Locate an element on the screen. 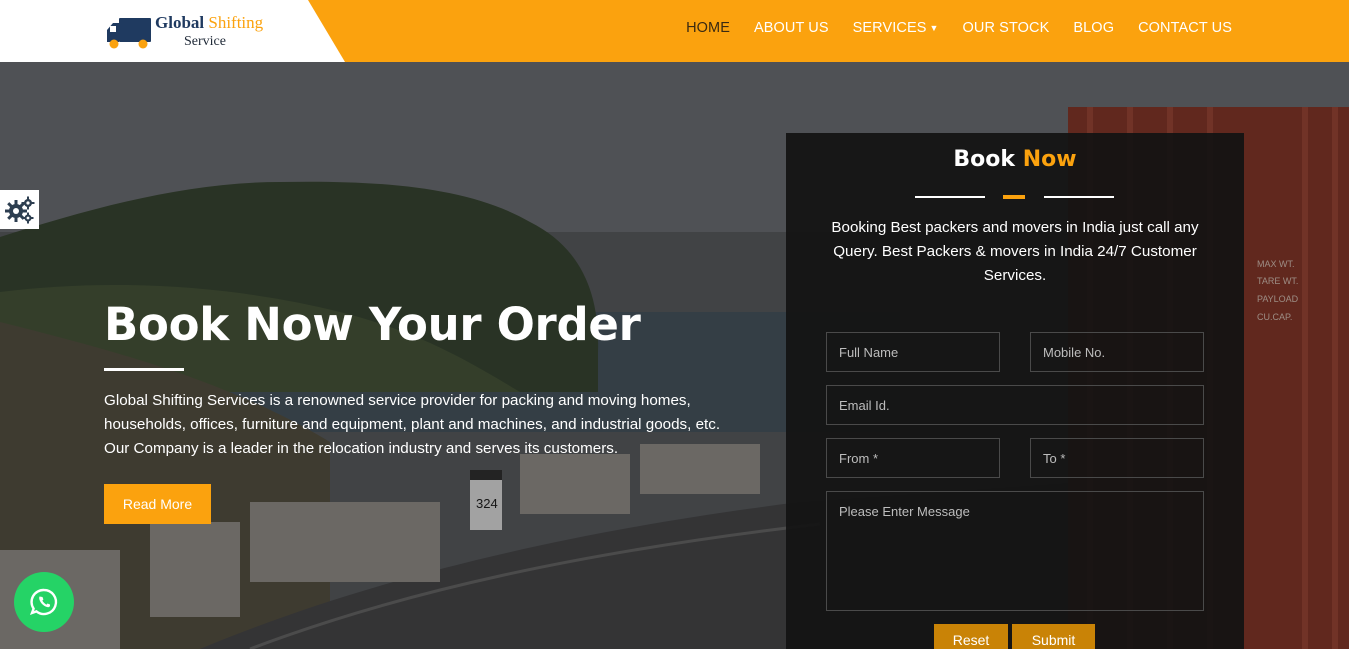  from-field is located at coordinates (913, 458).